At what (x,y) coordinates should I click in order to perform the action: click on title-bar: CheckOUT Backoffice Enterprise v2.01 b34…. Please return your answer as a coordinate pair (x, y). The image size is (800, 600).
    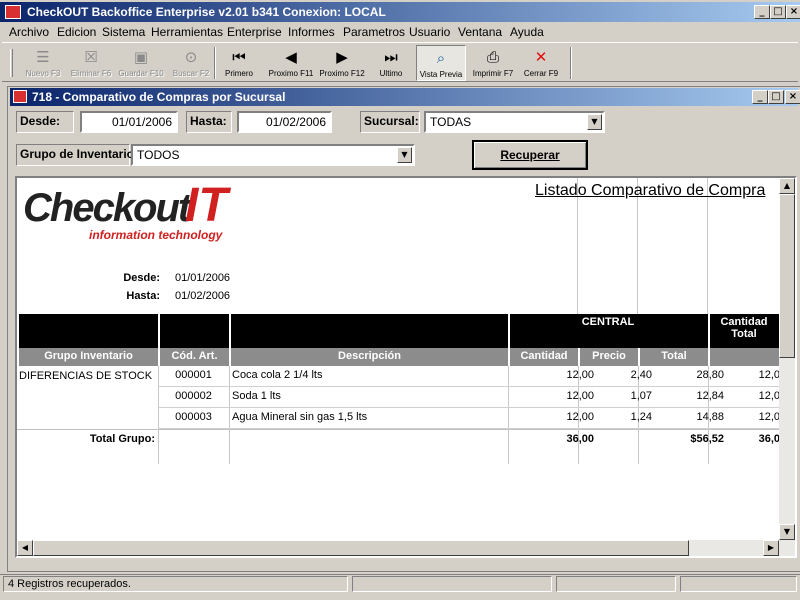
    Looking at the image, I should click on (400, 12).